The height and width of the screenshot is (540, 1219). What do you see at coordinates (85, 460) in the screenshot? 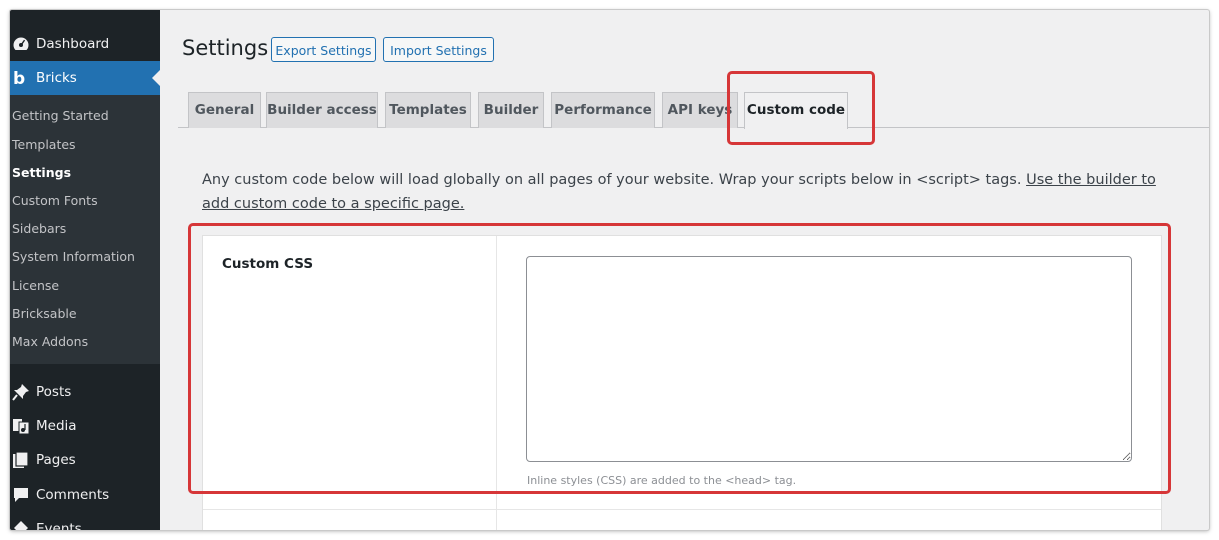
I see `sidebar-item-pages: Pages` at bounding box center [85, 460].